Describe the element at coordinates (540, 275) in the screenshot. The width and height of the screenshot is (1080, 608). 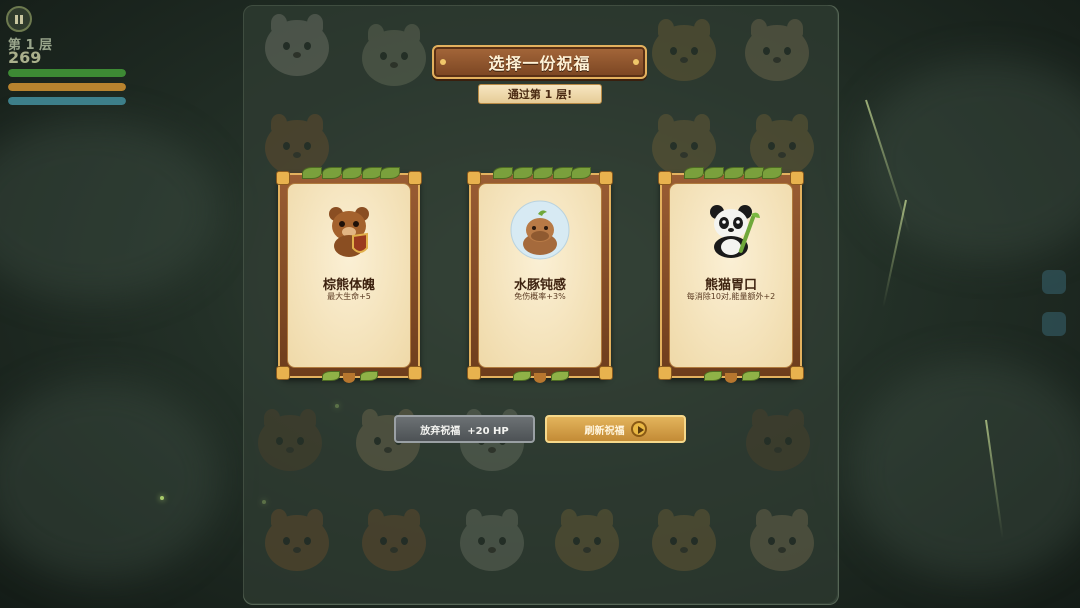
I see `blessing-card-capybara: 水豚钝感 免伤概率+3%` at that location.